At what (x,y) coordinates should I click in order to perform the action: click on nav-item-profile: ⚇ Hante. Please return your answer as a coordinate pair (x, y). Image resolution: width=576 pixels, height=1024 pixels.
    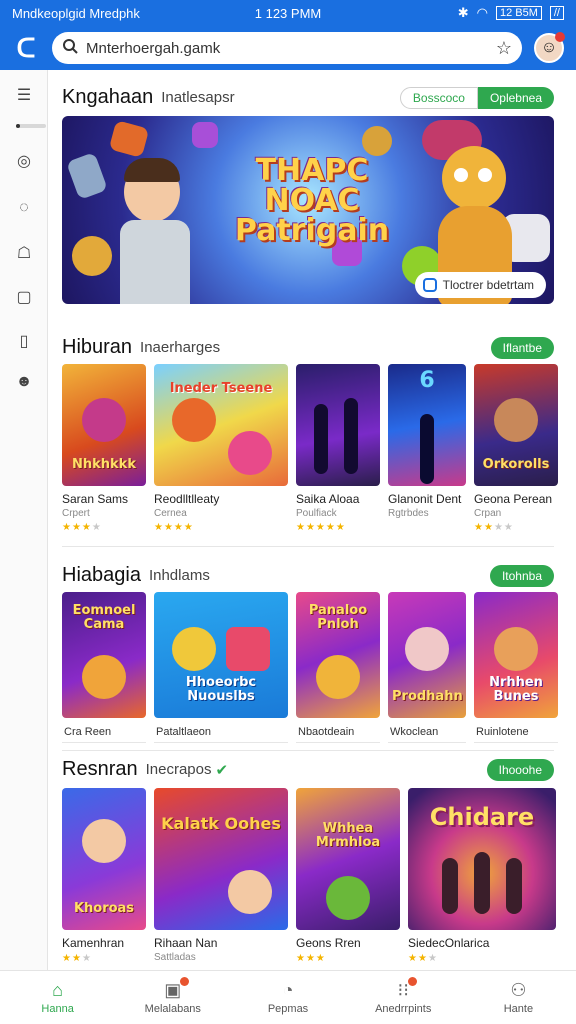
    Looking at the image, I should click on (518, 997).